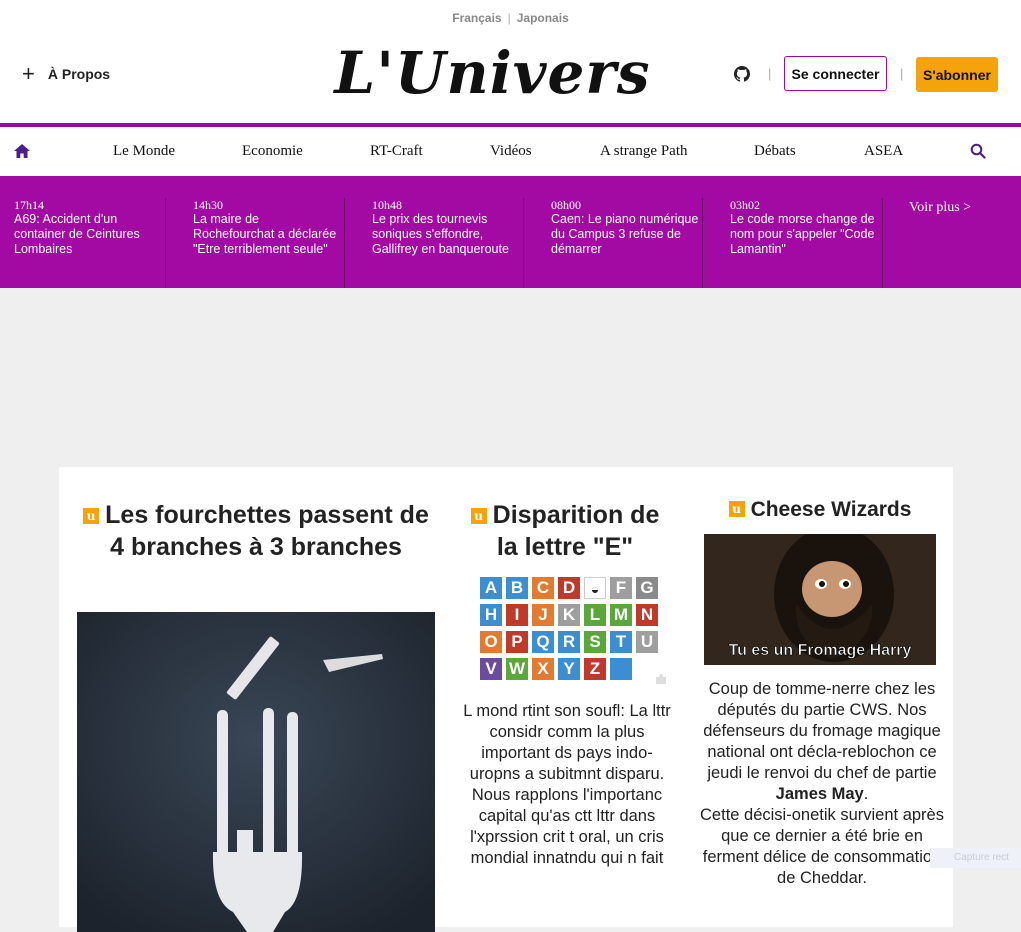 The image size is (1021, 932). What do you see at coordinates (576, 531) in the screenshot?
I see `article-title-text: Disparition de la lettre "E"` at bounding box center [576, 531].